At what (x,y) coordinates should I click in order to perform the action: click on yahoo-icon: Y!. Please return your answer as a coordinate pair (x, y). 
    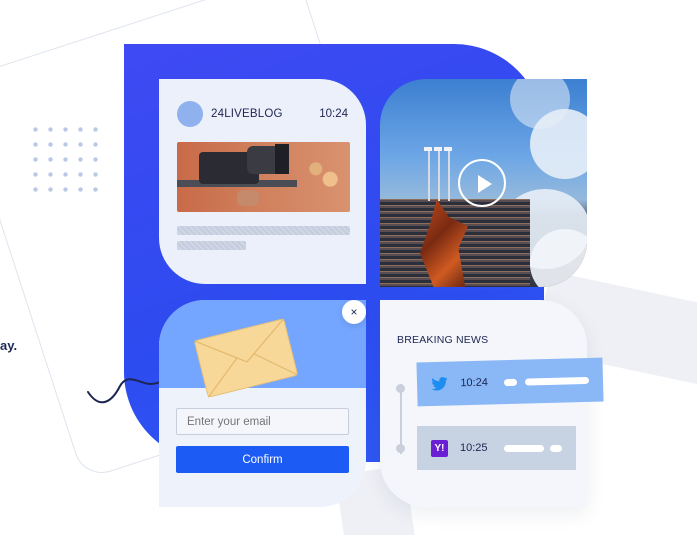
    Looking at the image, I should click on (439, 448).